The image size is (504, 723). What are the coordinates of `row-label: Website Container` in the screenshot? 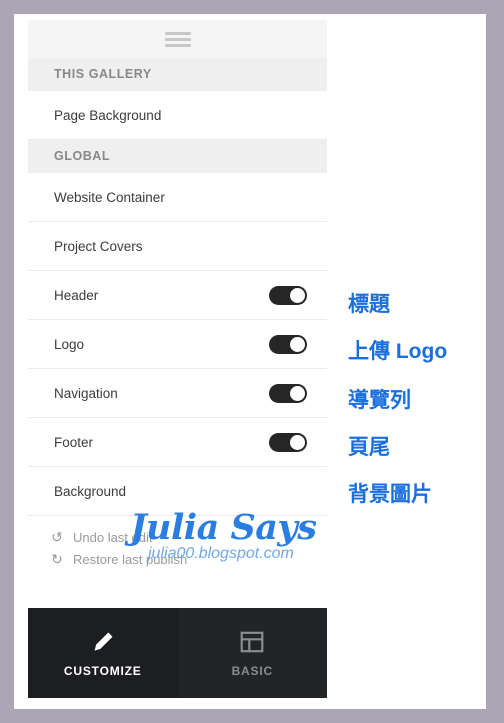 It's located at (109, 197).